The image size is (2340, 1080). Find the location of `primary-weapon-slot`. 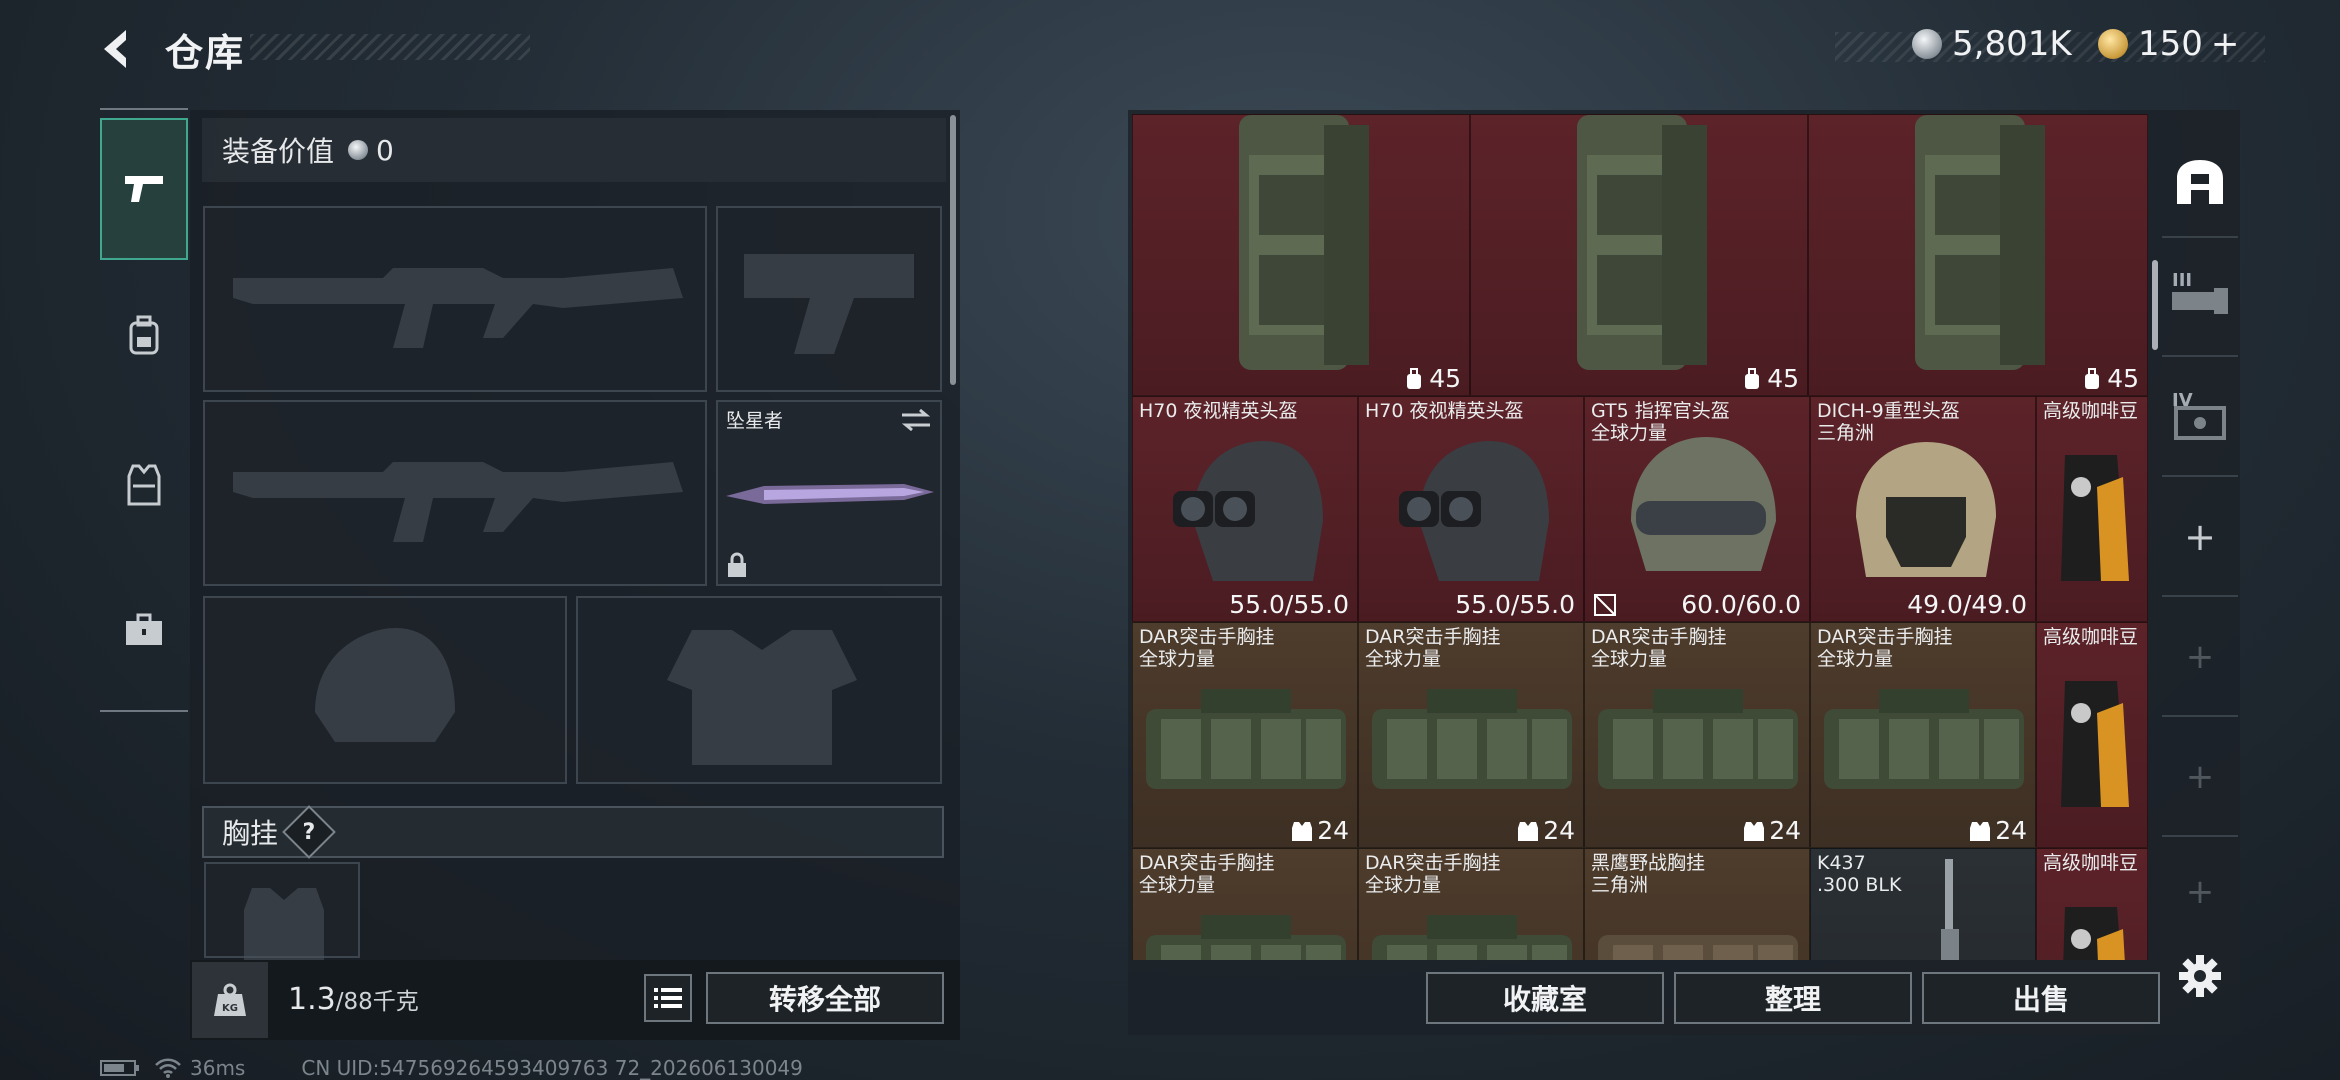

primary-weapon-slot is located at coordinates (455, 299).